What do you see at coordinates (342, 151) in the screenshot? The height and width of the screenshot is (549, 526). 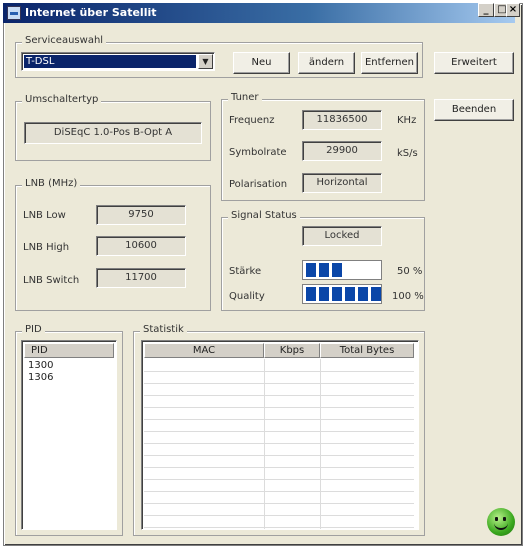 I see `symbolrate-value: 29900` at bounding box center [342, 151].